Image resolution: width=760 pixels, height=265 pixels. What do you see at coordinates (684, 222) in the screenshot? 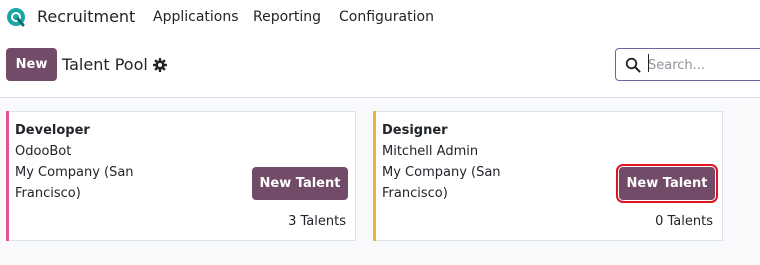
I see `talent-count: 0 Talents` at bounding box center [684, 222].